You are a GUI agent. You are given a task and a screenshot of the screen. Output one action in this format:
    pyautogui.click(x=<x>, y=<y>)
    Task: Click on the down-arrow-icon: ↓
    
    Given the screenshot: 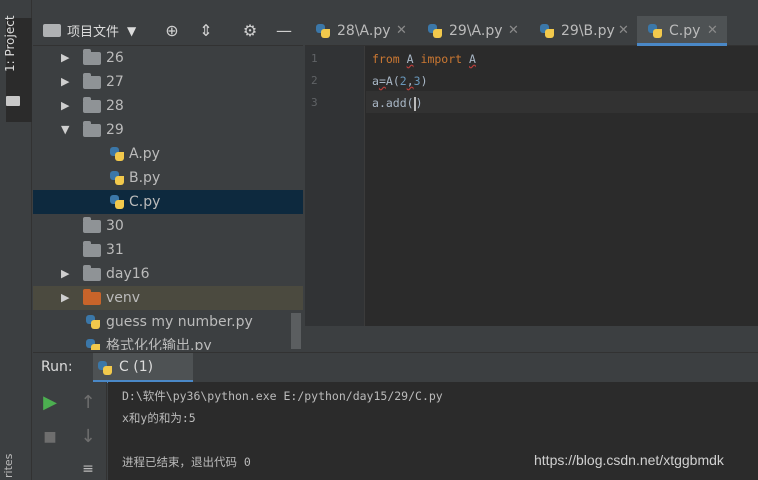 What is the action you would take?
    pyautogui.click(x=88, y=437)
    